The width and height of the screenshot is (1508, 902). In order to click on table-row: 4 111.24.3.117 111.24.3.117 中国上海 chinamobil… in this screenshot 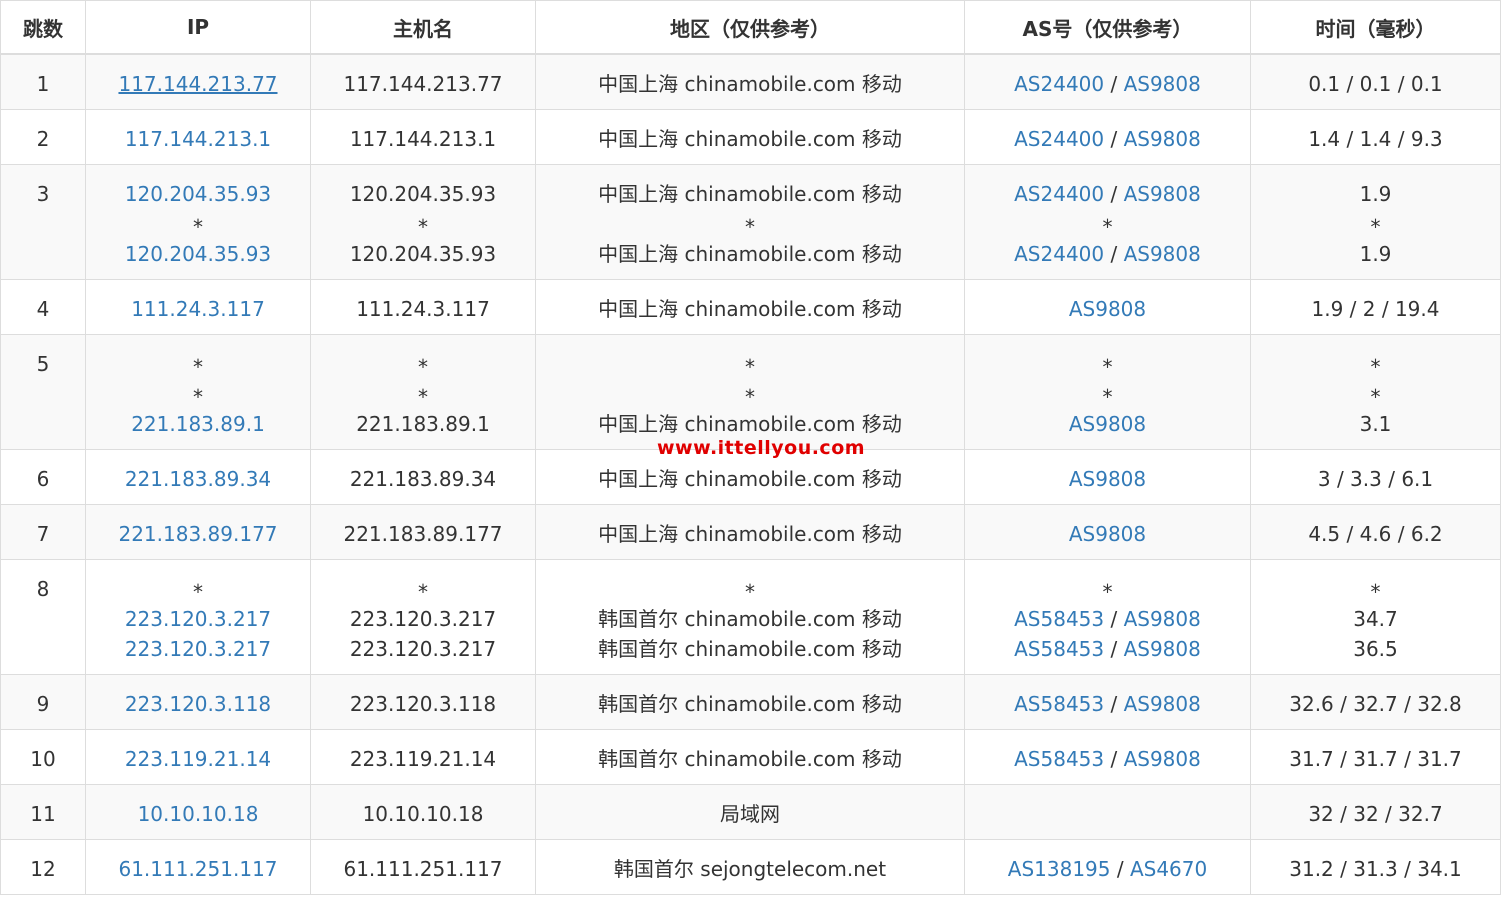, I will do `click(750, 307)`.